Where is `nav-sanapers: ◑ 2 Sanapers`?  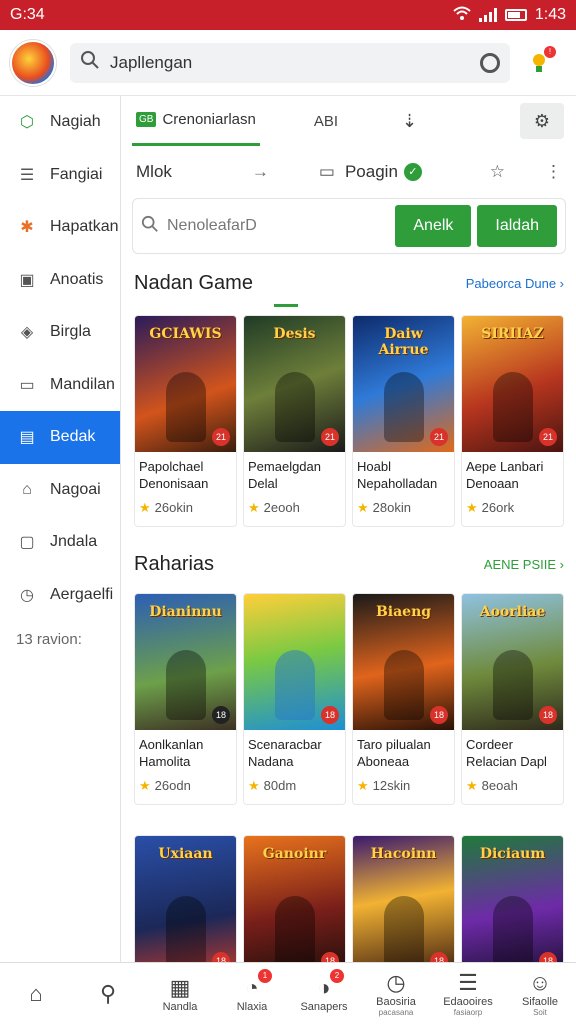
nav-sanapers: ◑ 2 Sanapers is located at coordinates (324, 993).